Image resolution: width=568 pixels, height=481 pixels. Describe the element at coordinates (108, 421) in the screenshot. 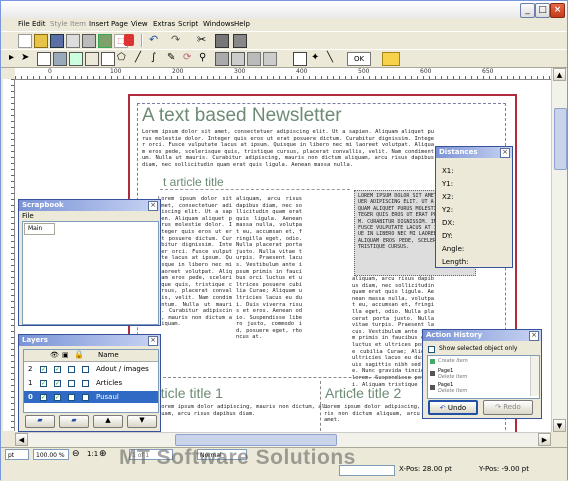

I see `raise-layer-button: ▲` at that location.